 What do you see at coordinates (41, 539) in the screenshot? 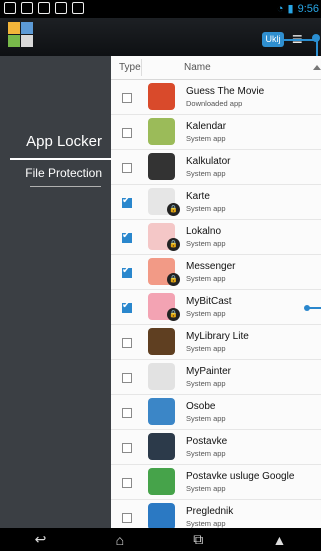
I see `back-icon: ↩` at bounding box center [41, 539].